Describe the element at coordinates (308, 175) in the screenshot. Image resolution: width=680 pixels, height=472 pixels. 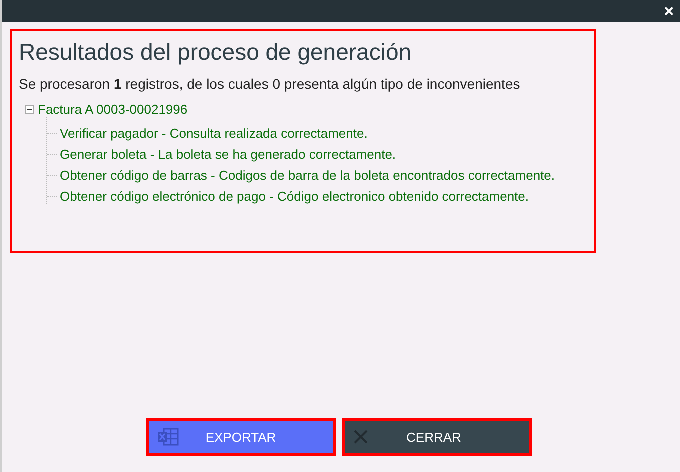
I see `tree-item: Obtener código de barras - Codigos de barra de la boleta encontrados correctamente.` at that location.